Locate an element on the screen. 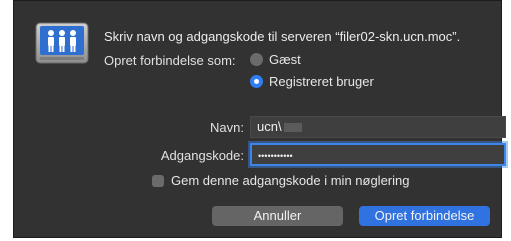  connect-as-label: Opret forbindelse som: is located at coordinates (170, 60).